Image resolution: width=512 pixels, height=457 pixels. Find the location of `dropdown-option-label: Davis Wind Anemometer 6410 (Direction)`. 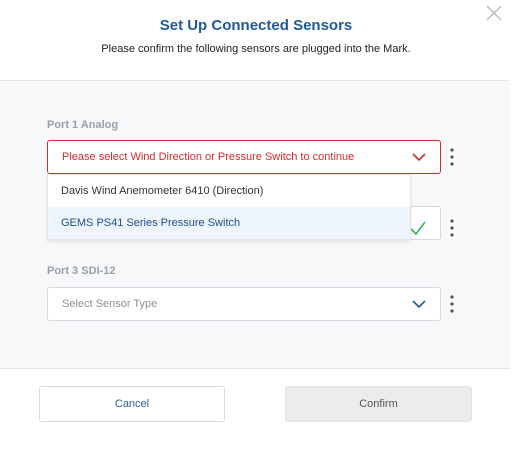

dropdown-option-label: Davis Wind Anemometer 6410 (Direction) is located at coordinates (162, 191).